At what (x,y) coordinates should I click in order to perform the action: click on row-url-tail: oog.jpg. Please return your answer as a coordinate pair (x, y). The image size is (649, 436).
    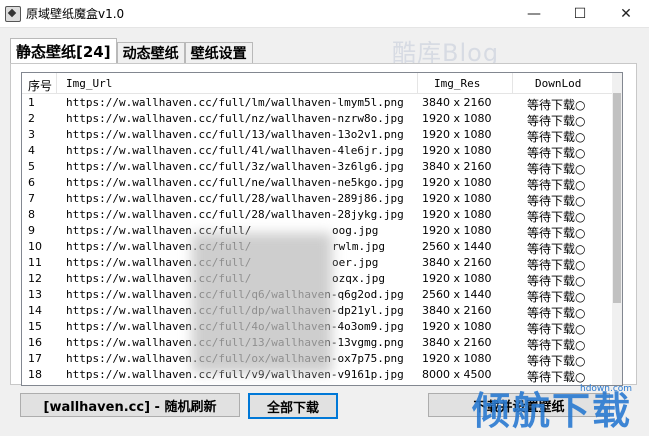
    Looking at the image, I should click on (355, 230).